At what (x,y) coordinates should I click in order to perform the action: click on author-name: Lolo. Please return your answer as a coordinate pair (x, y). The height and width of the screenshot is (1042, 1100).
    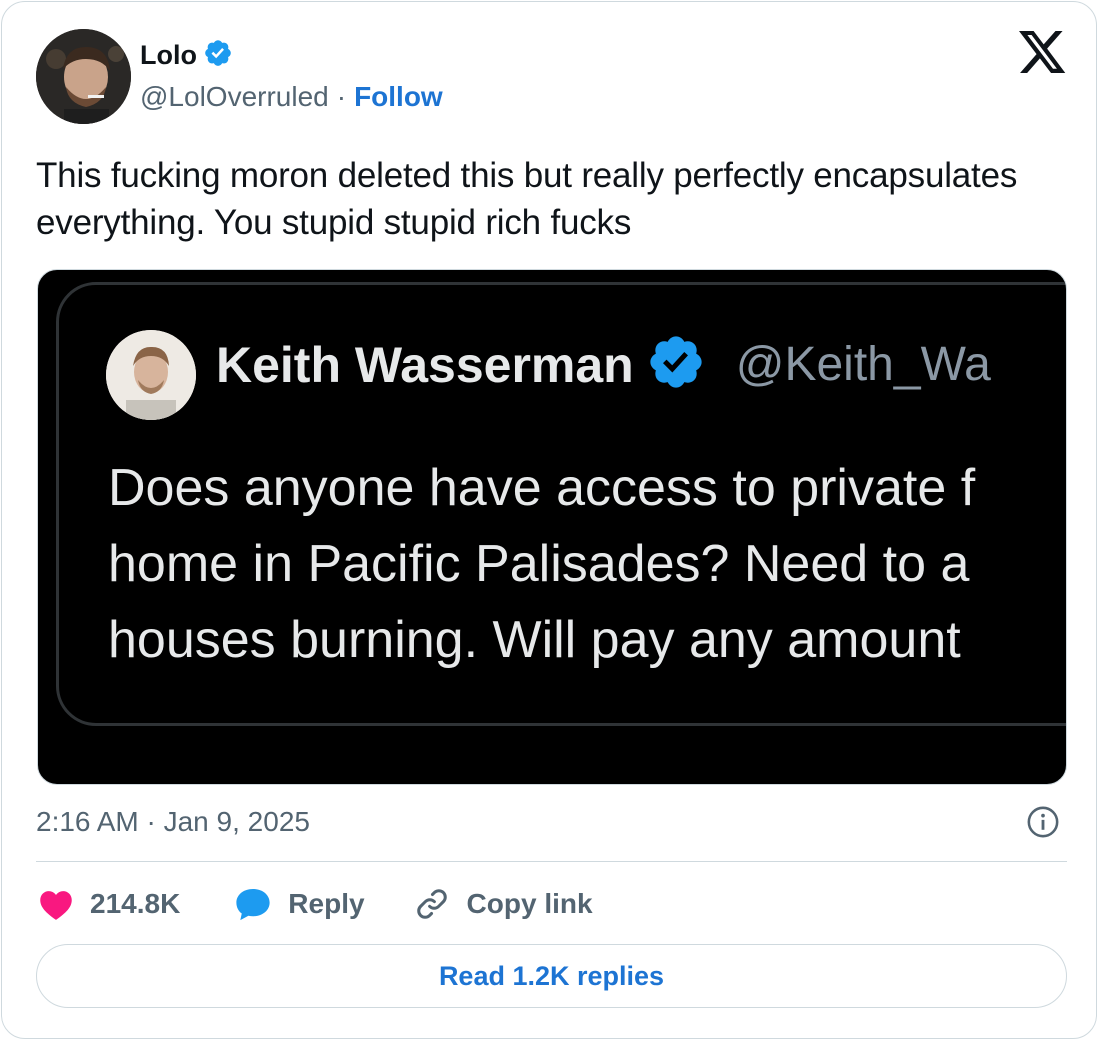
    Looking at the image, I should click on (168, 55).